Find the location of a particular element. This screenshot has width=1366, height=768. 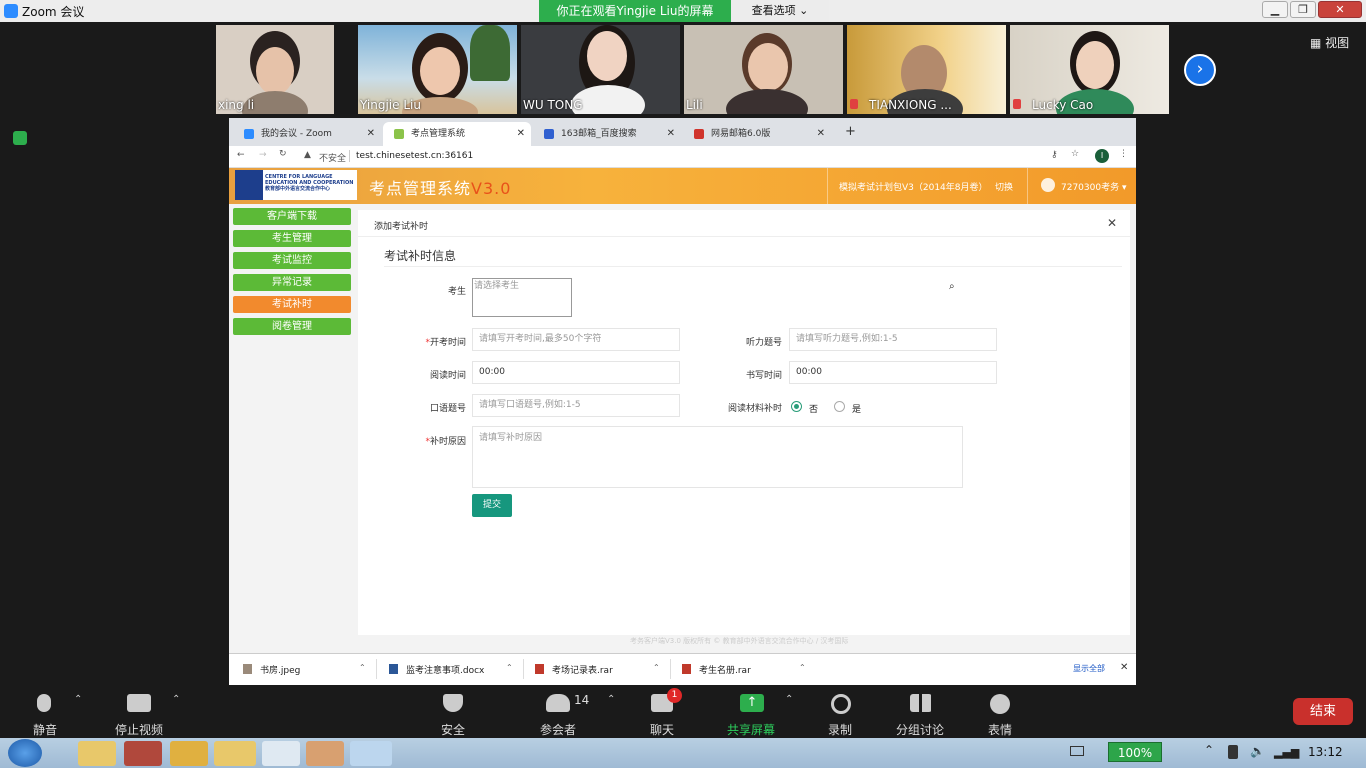

close-downloads-icon: ✕ is located at coordinates (1124, 667).